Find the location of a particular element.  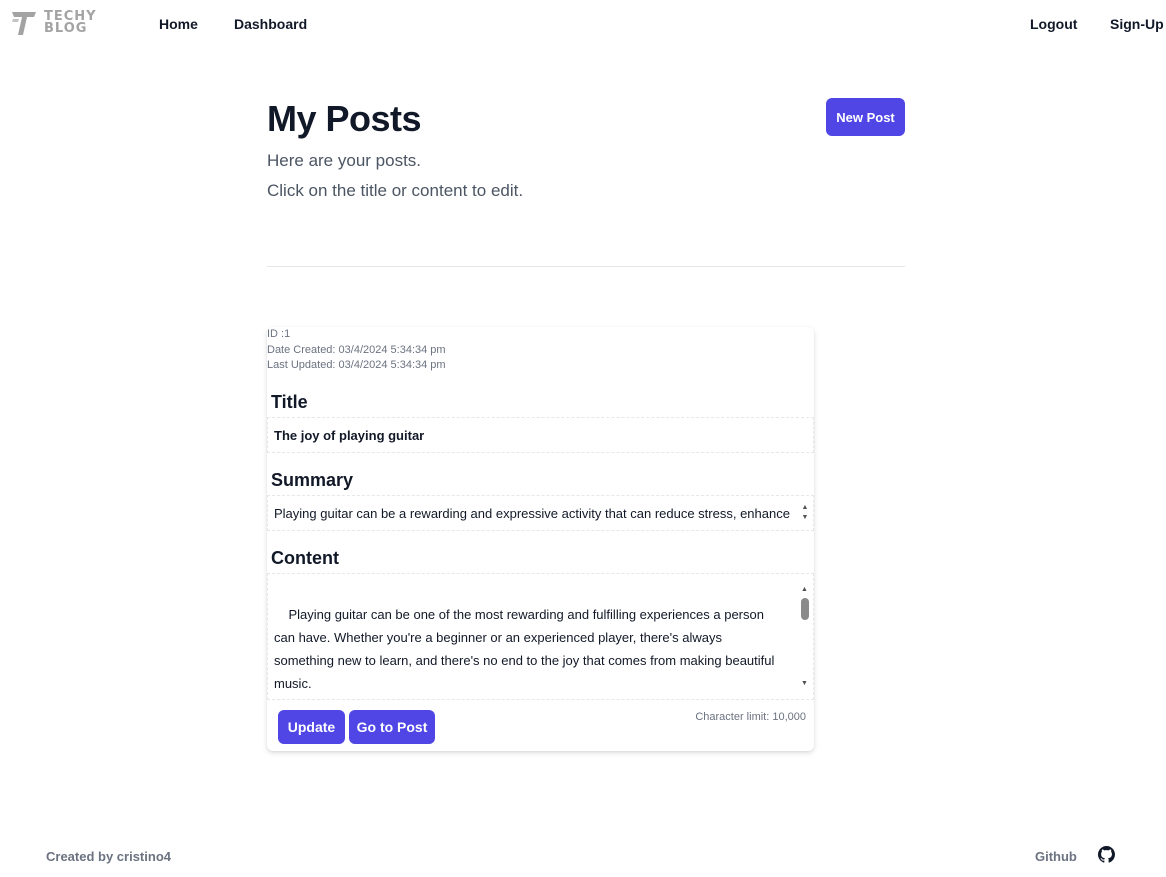

navbar: TECHY BLOG Home Dashboard Logout Sign-Up is located at coordinates (583, 25).